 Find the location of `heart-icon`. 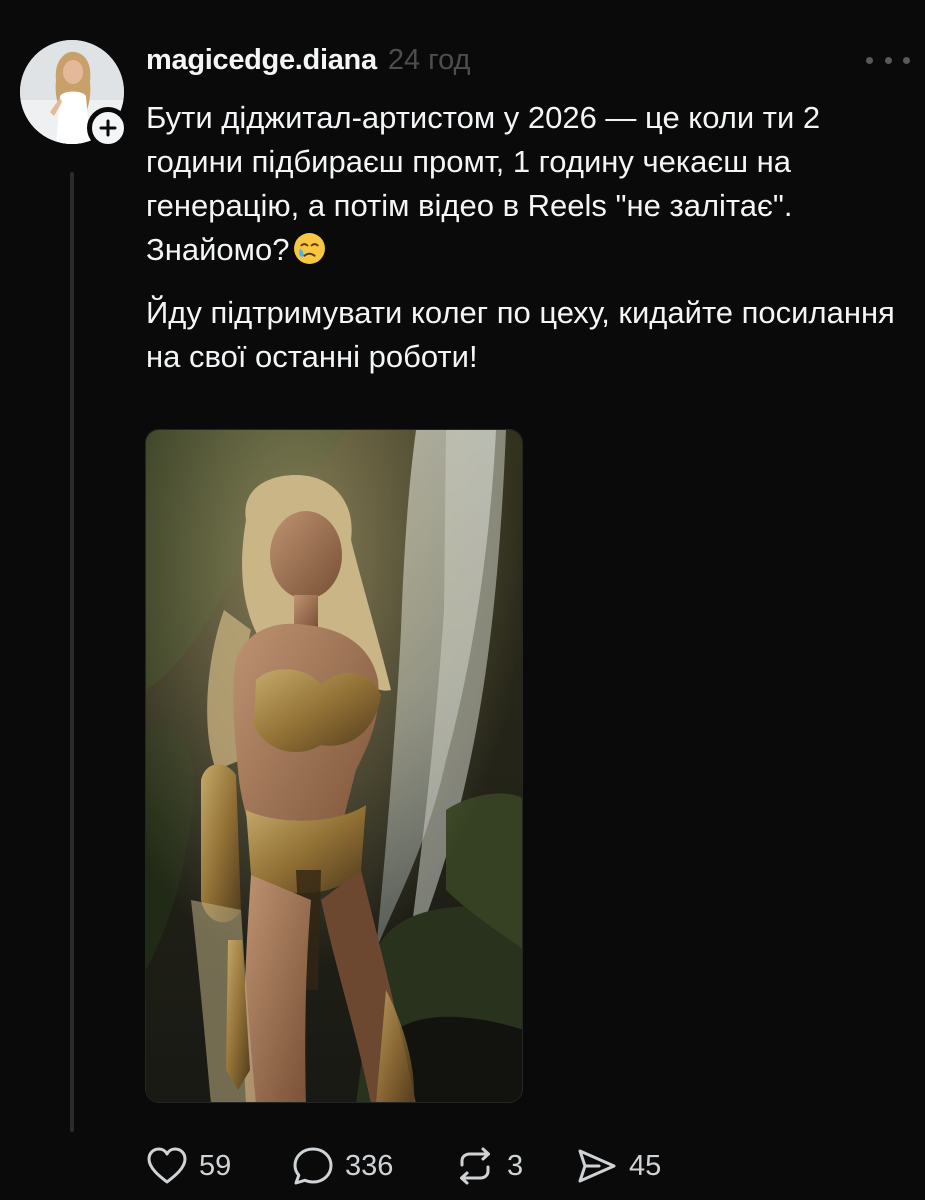

heart-icon is located at coordinates (167, 1165).